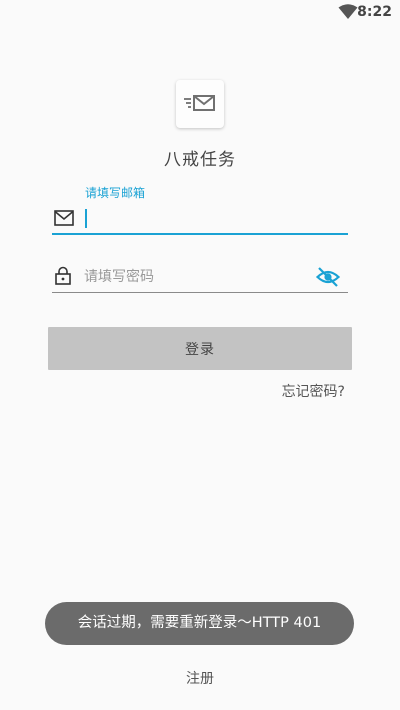  Describe the element at coordinates (200, 348) in the screenshot. I see `login-button: 登录` at that location.